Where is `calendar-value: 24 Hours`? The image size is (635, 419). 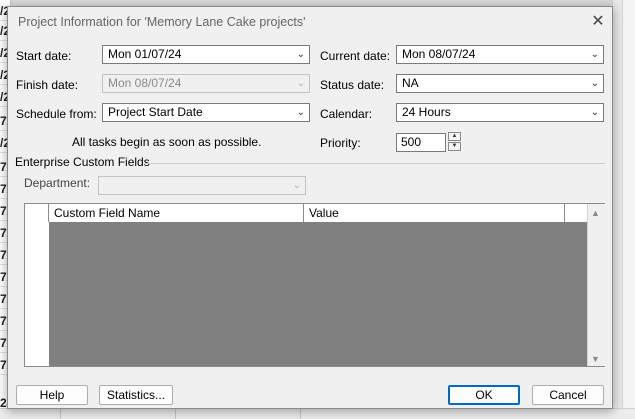
calendar-value: 24 Hours is located at coordinates (426, 112).